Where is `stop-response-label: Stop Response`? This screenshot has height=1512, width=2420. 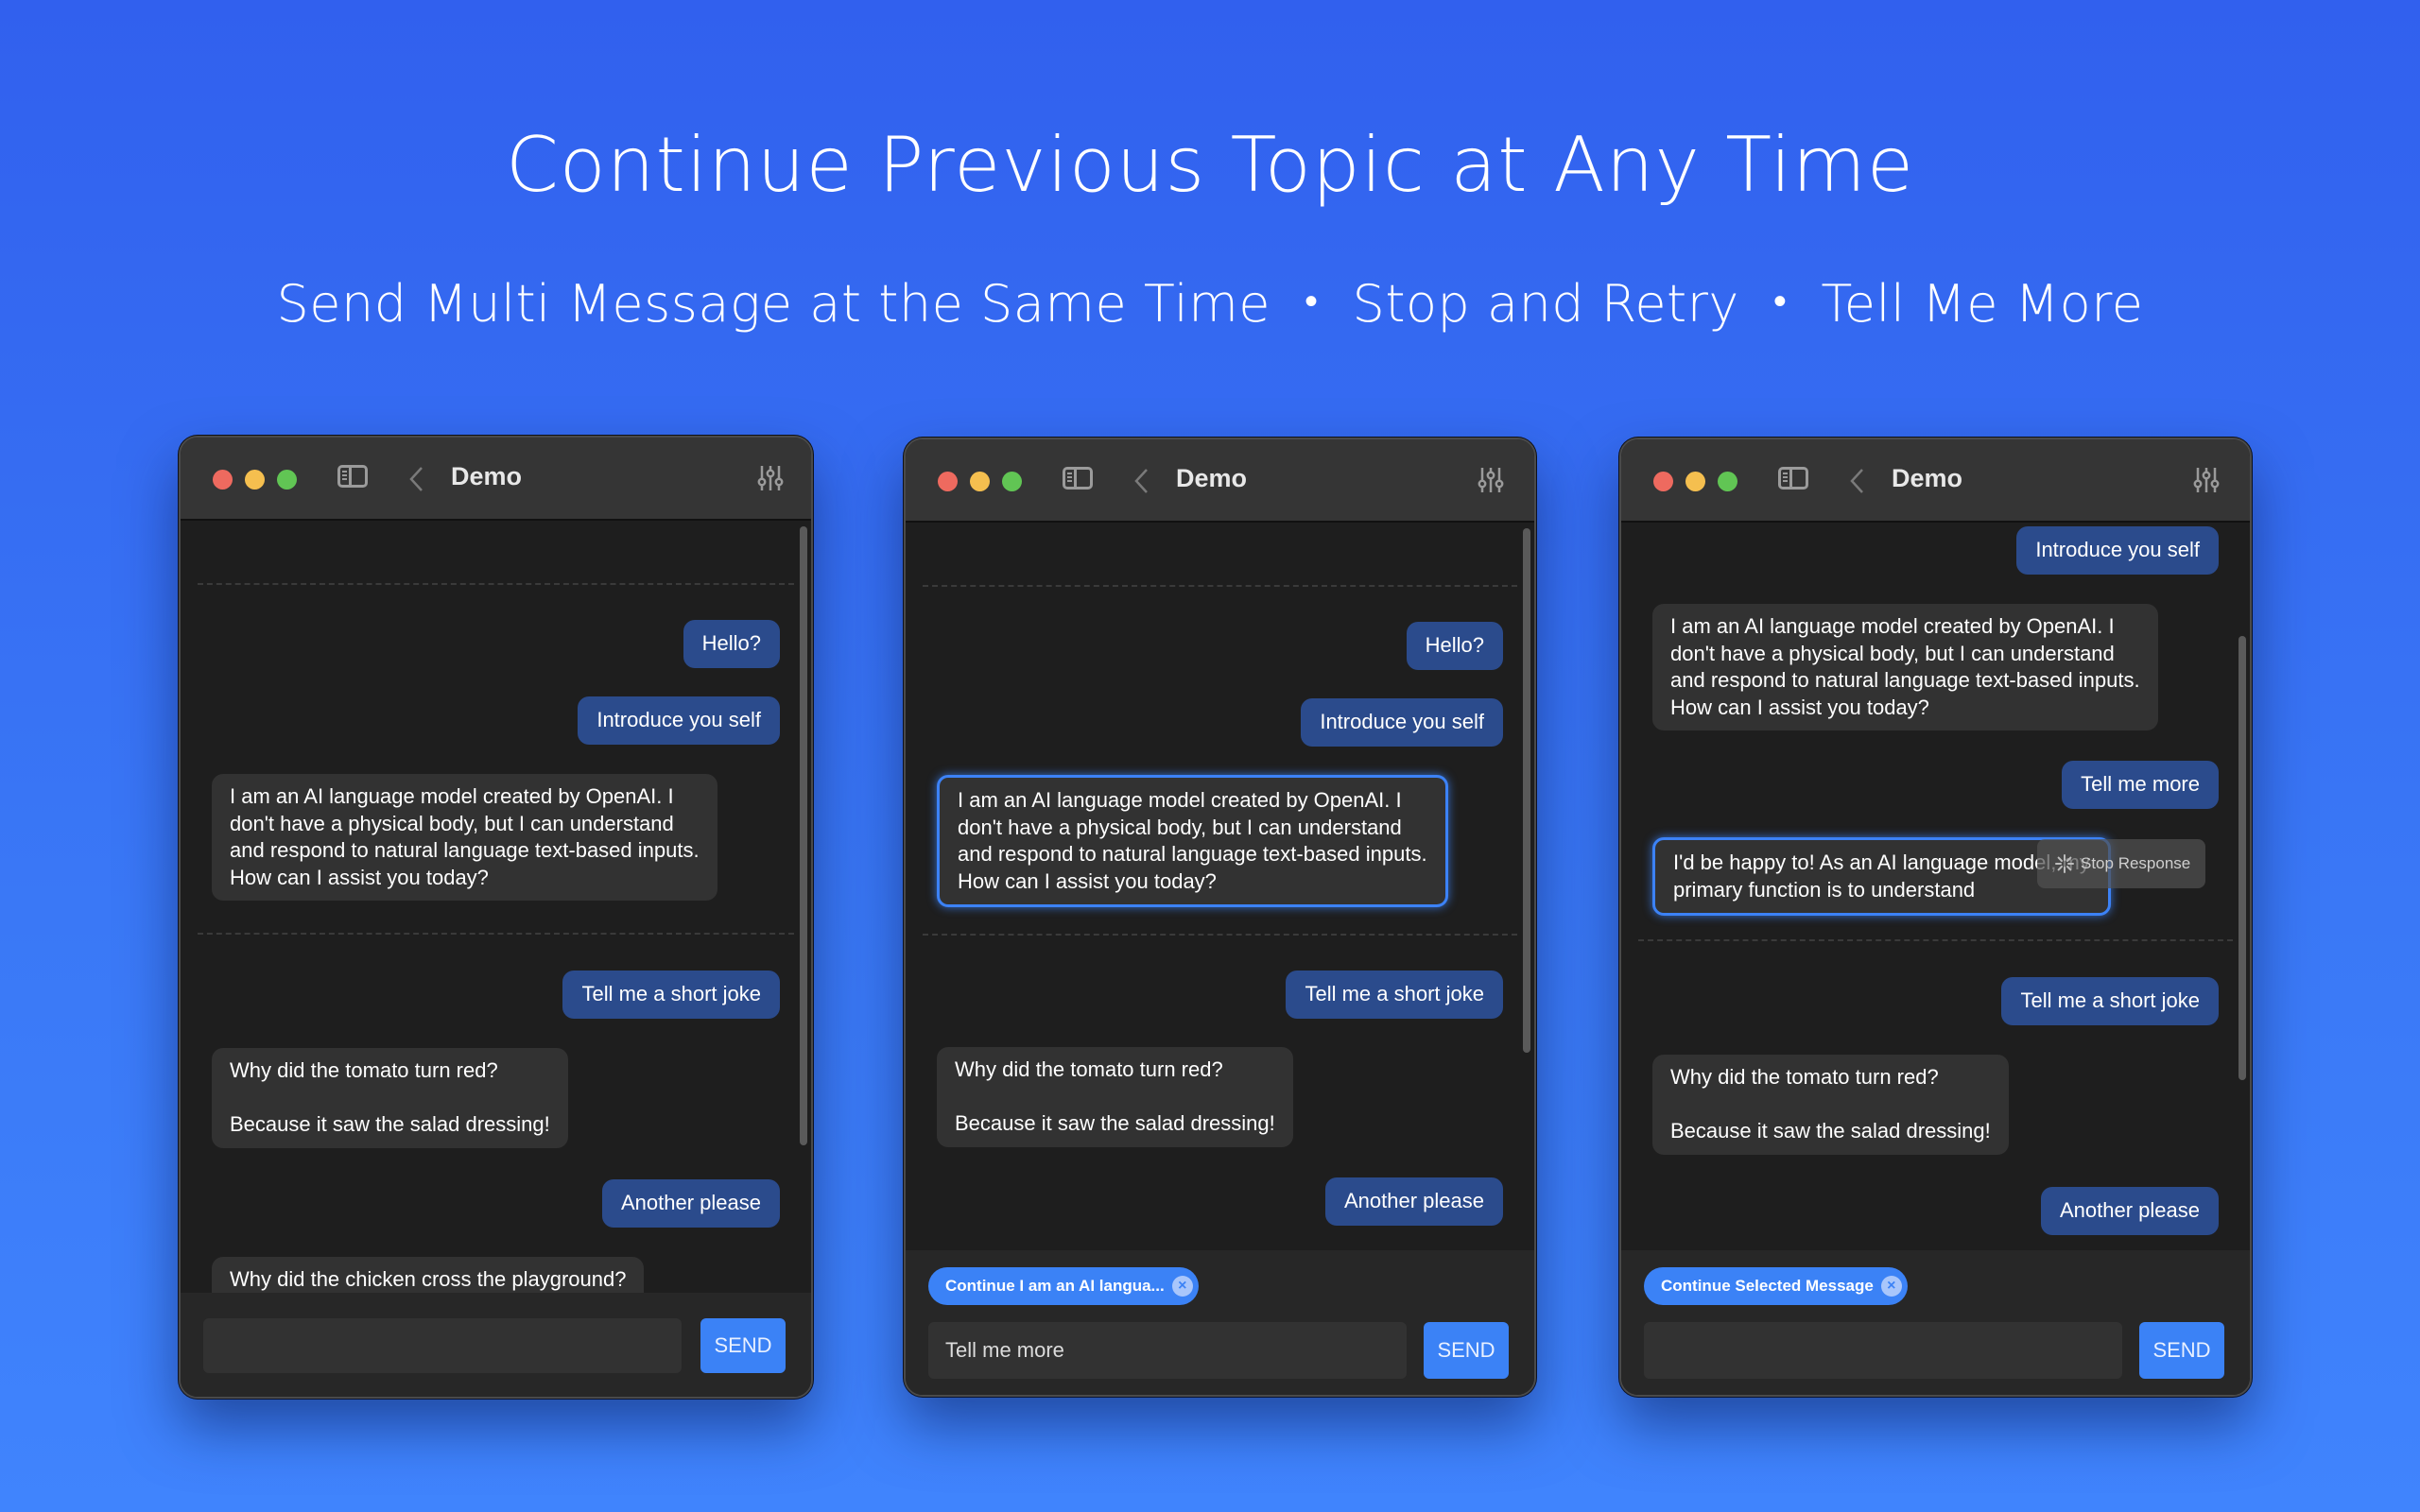
stop-response-label: Stop Response is located at coordinates (2136, 863).